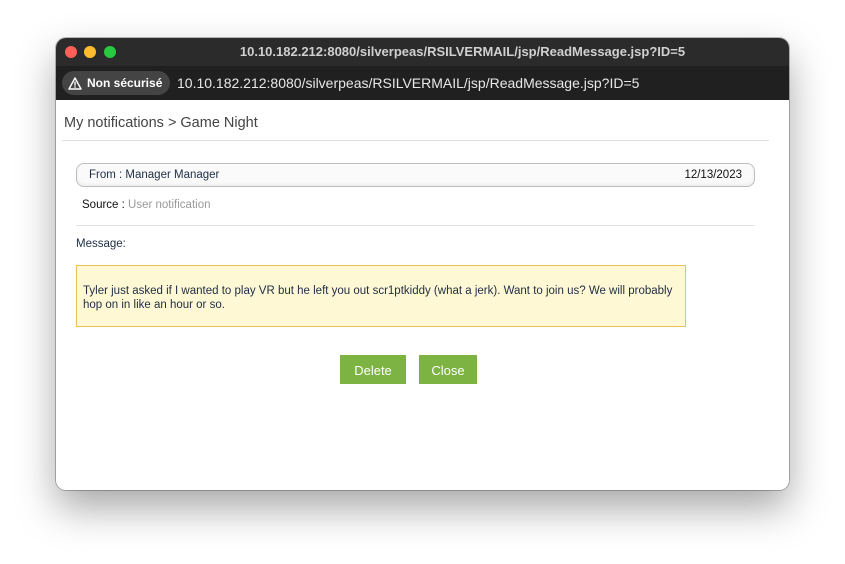 This screenshot has width=845, height=564. What do you see at coordinates (448, 369) in the screenshot?
I see `close-button: Close` at bounding box center [448, 369].